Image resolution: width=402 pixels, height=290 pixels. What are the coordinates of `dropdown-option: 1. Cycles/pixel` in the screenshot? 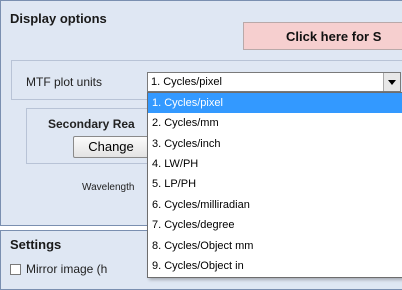 It's located at (275, 103).